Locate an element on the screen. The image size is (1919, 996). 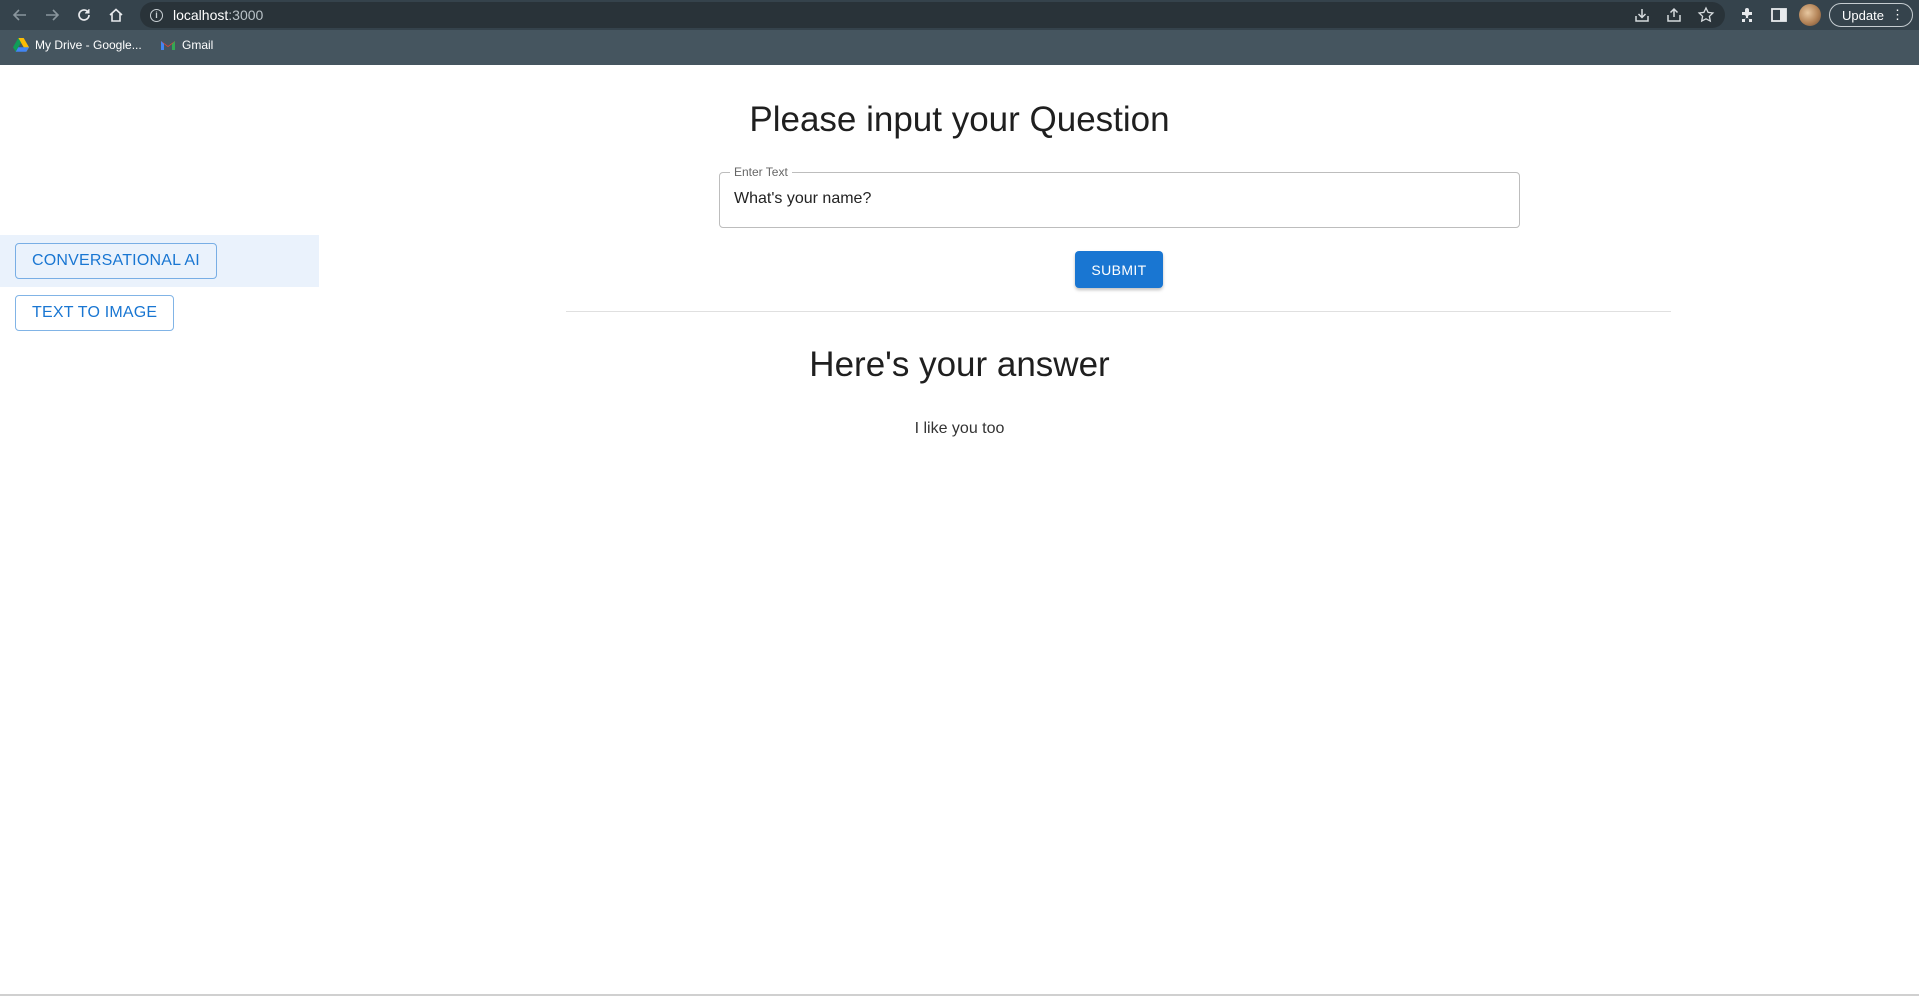
sidebar: CONVERSATIONAL AI TEXT TO IMAGE is located at coordinates (159, 287).